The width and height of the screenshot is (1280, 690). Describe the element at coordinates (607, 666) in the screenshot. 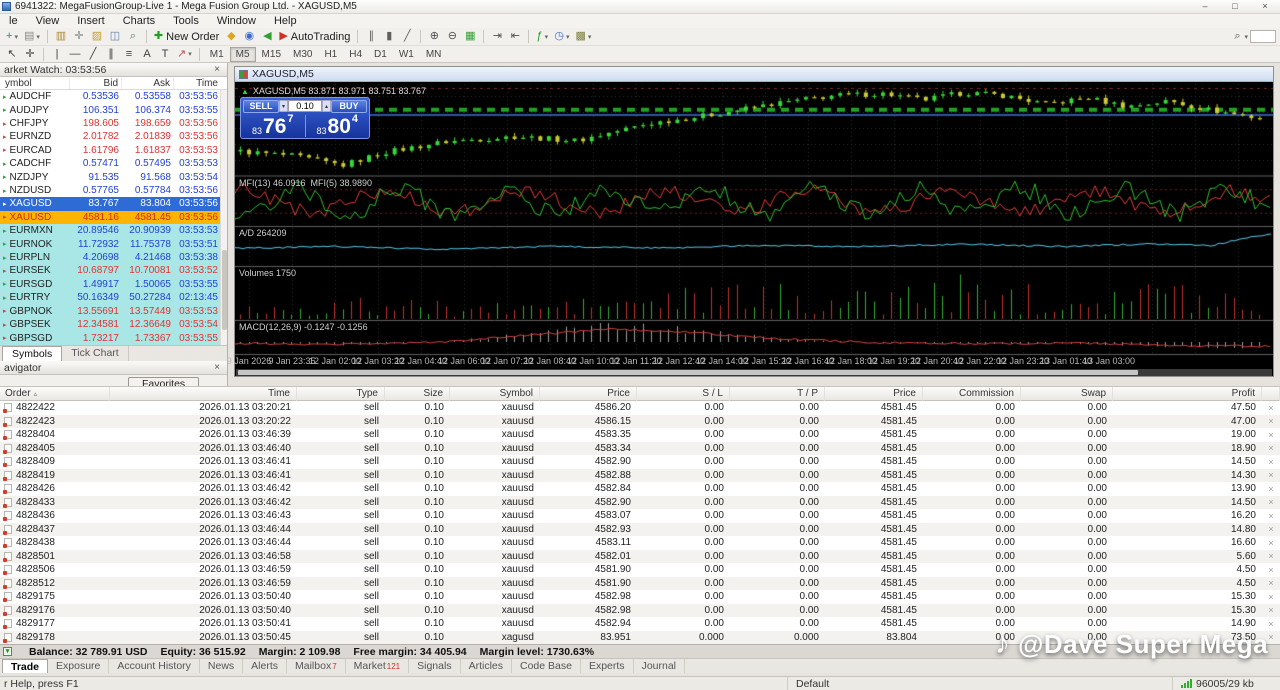

I see `tab-experts: Experts` at that location.